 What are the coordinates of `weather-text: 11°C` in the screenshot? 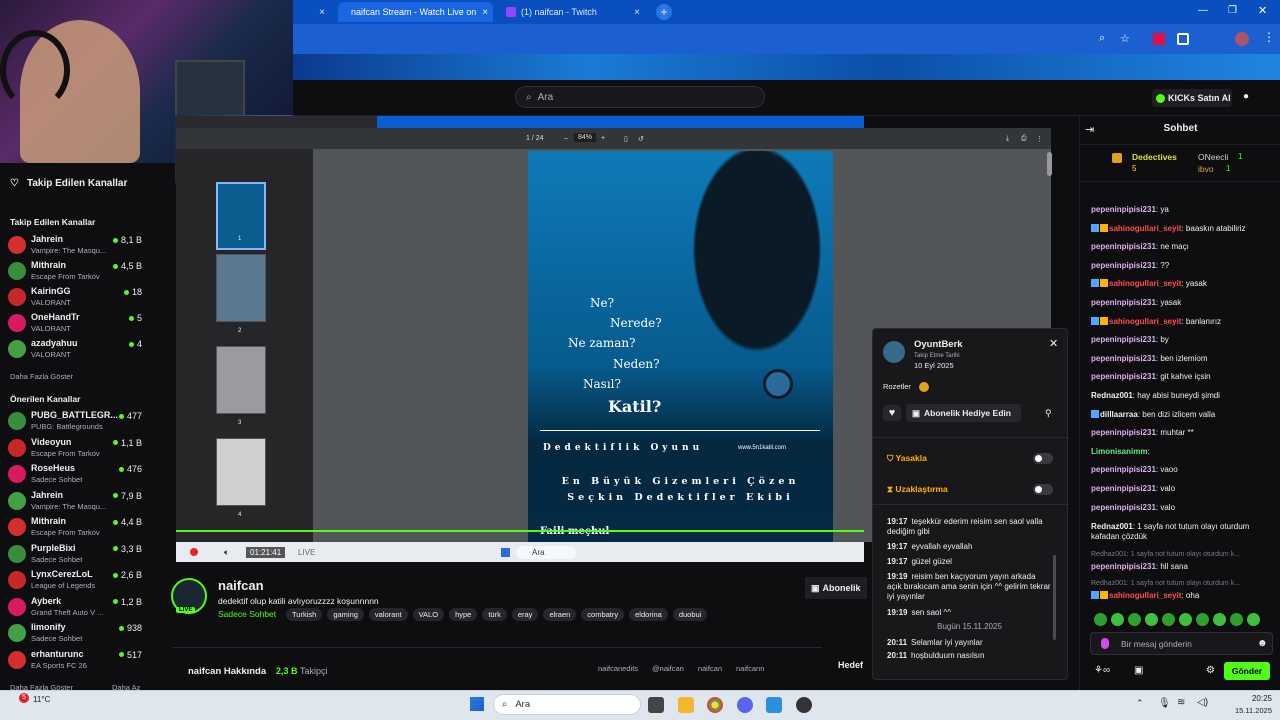 It's located at (41, 699).